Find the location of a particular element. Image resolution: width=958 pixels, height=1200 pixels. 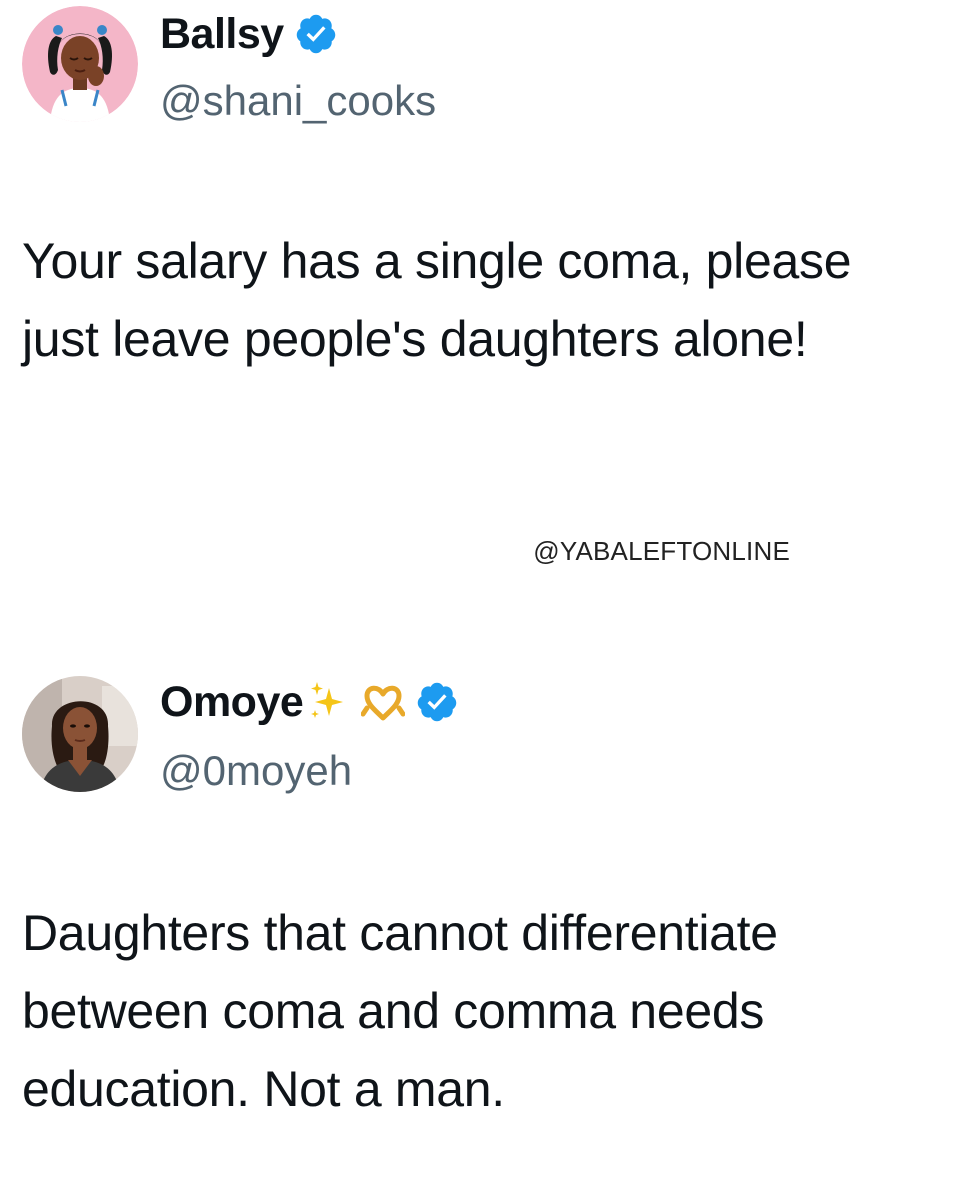

name-row: Ballsy is located at coordinates (249, 34).